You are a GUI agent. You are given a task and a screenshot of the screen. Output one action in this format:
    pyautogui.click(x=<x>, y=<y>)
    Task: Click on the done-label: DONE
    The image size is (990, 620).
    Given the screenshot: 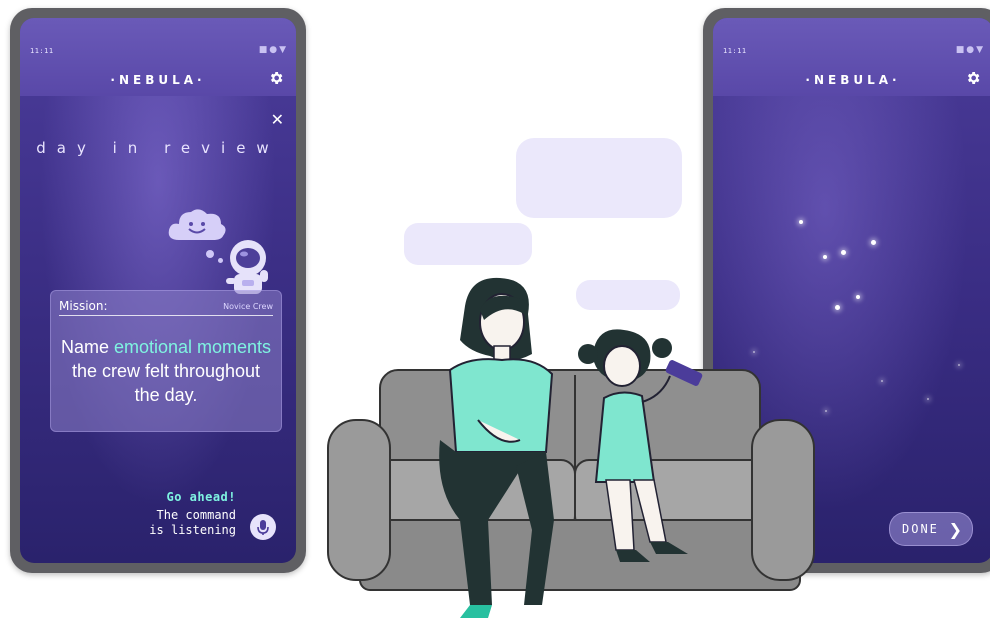 What is the action you would take?
    pyautogui.click(x=920, y=529)
    